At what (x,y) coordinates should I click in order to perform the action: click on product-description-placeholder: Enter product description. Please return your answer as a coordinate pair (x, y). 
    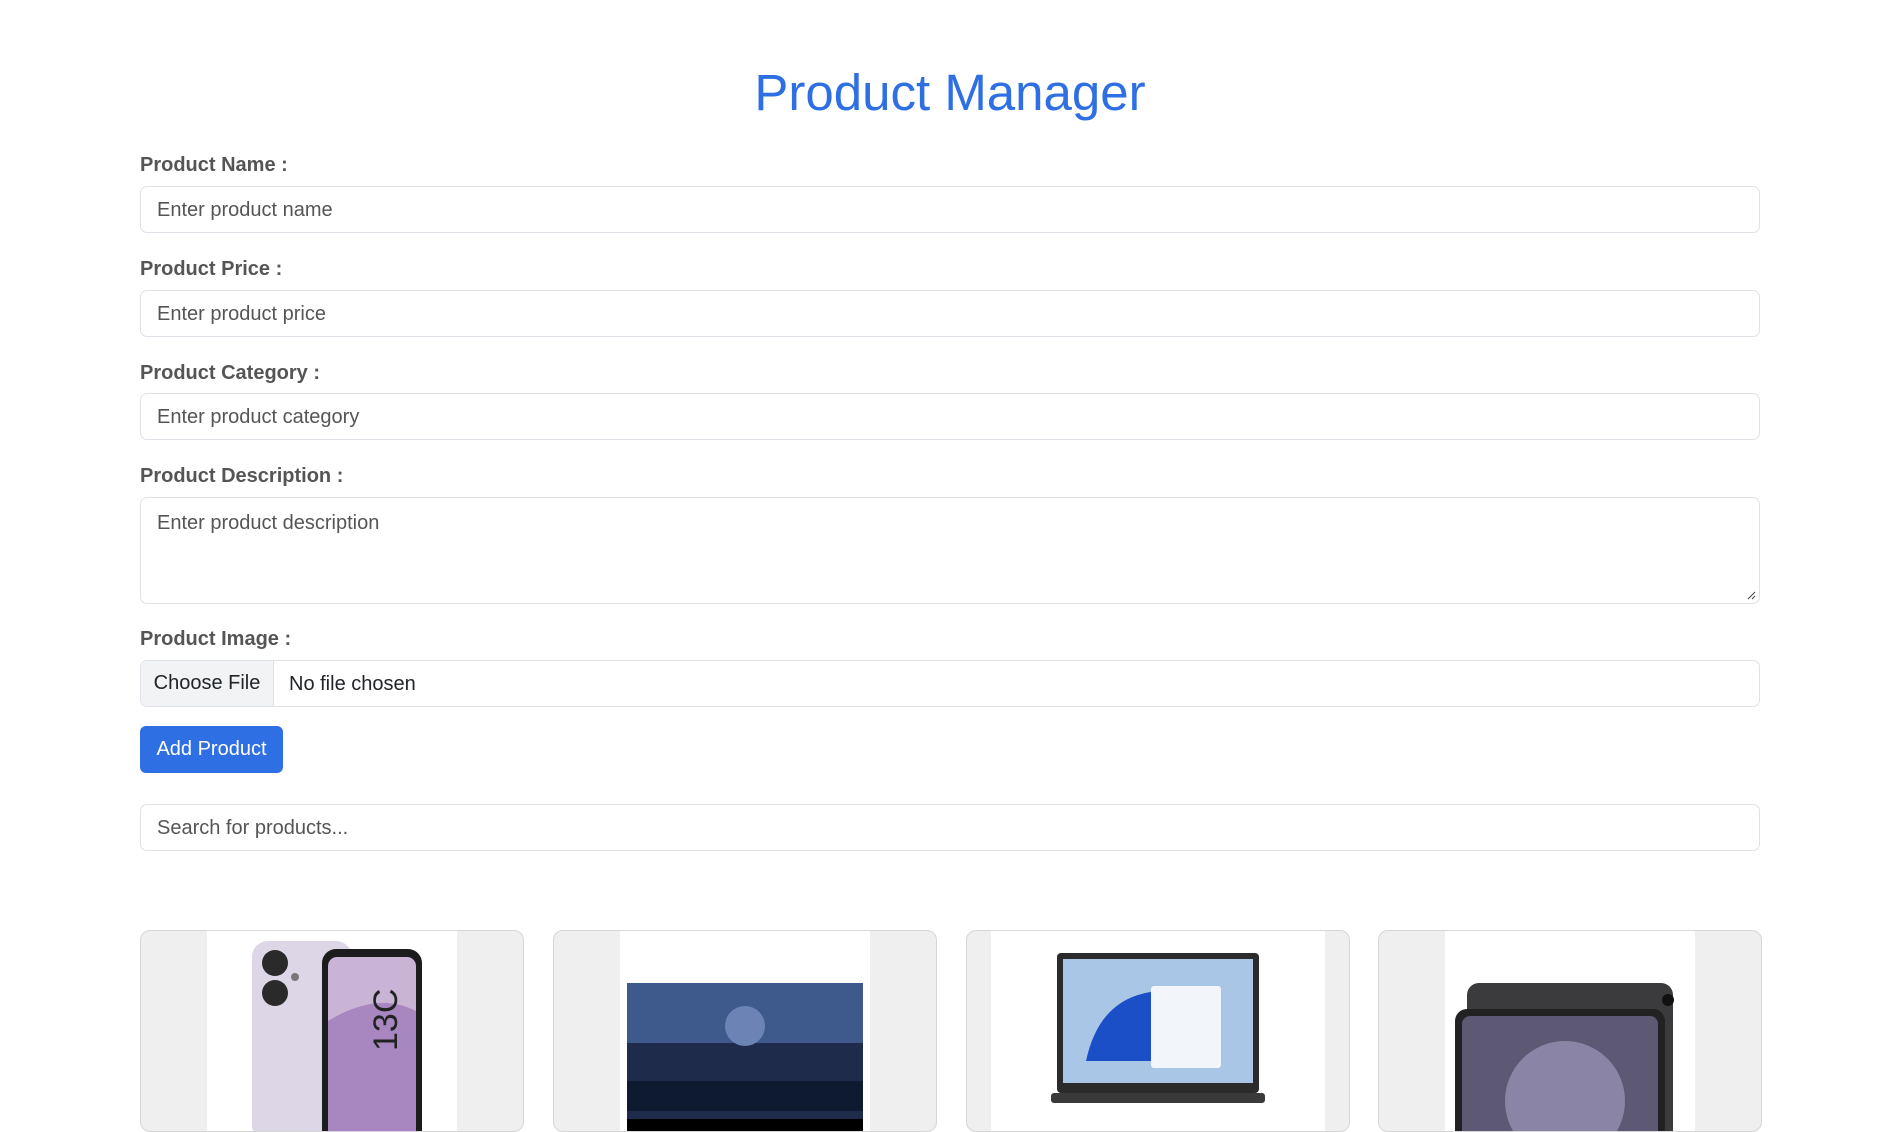
    Looking at the image, I should click on (268, 523).